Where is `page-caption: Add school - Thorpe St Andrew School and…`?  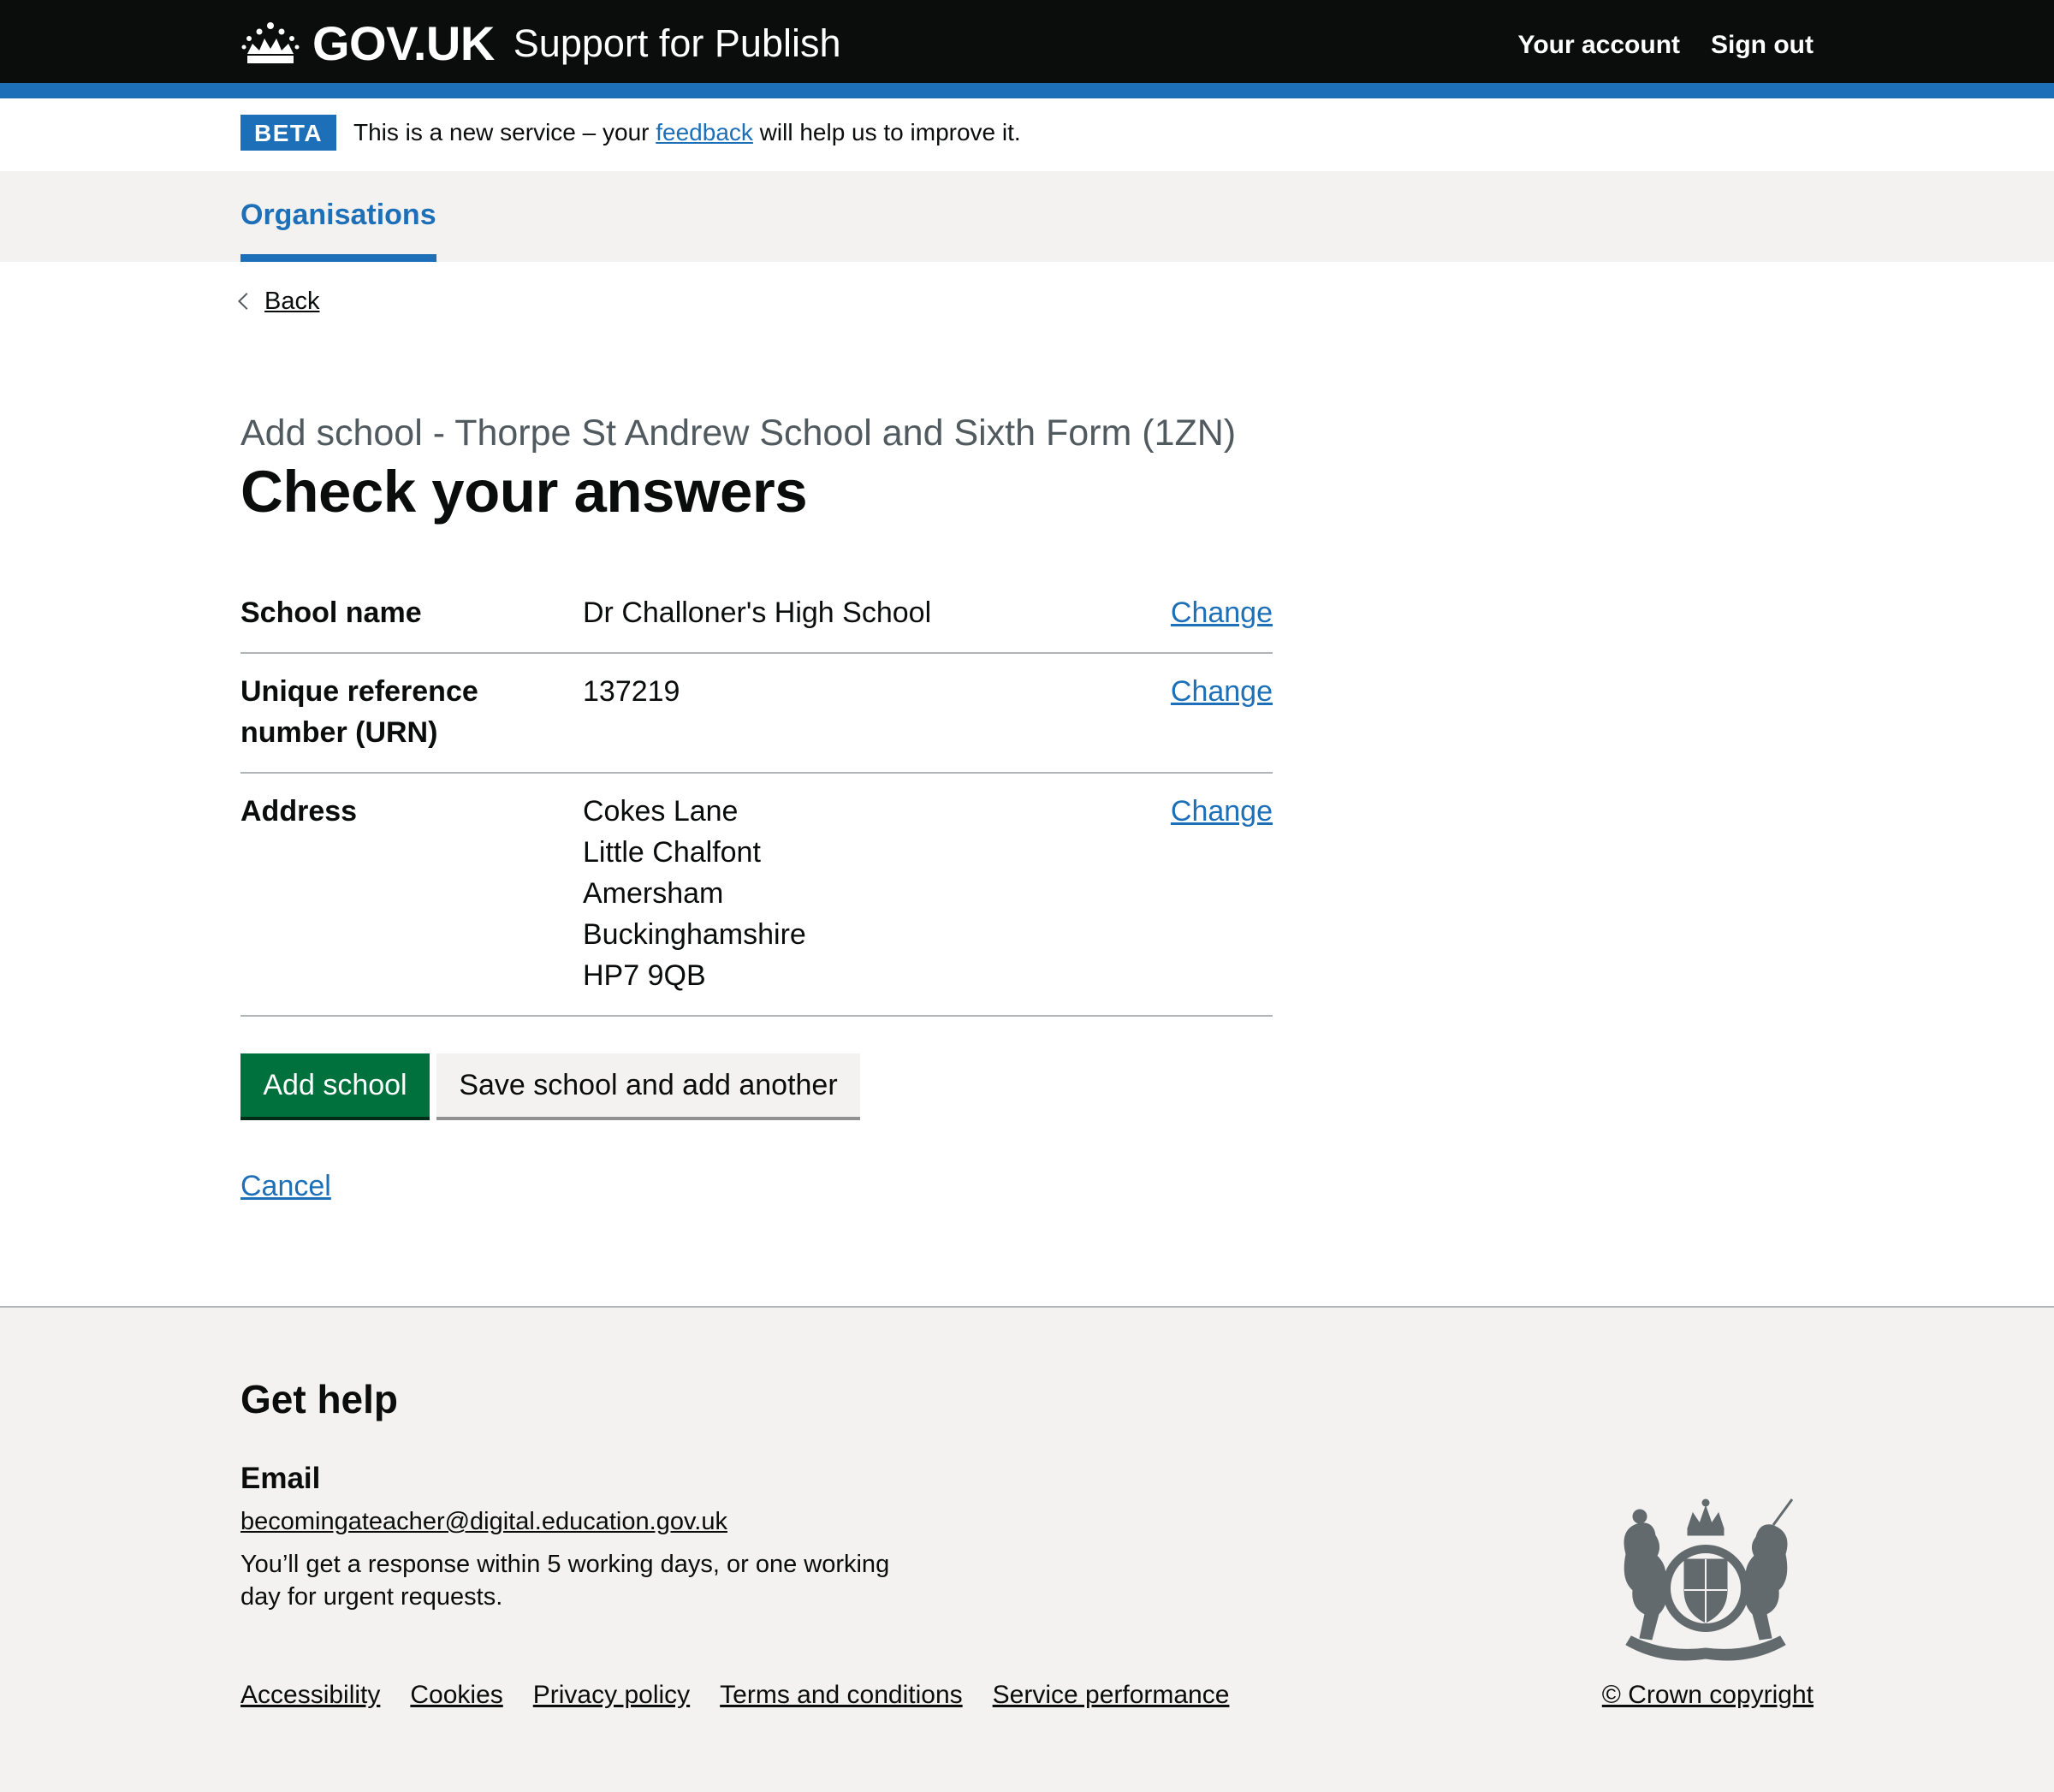
page-caption: Add school - Thorpe St Andrew School and… is located at coordinates (738, 433).